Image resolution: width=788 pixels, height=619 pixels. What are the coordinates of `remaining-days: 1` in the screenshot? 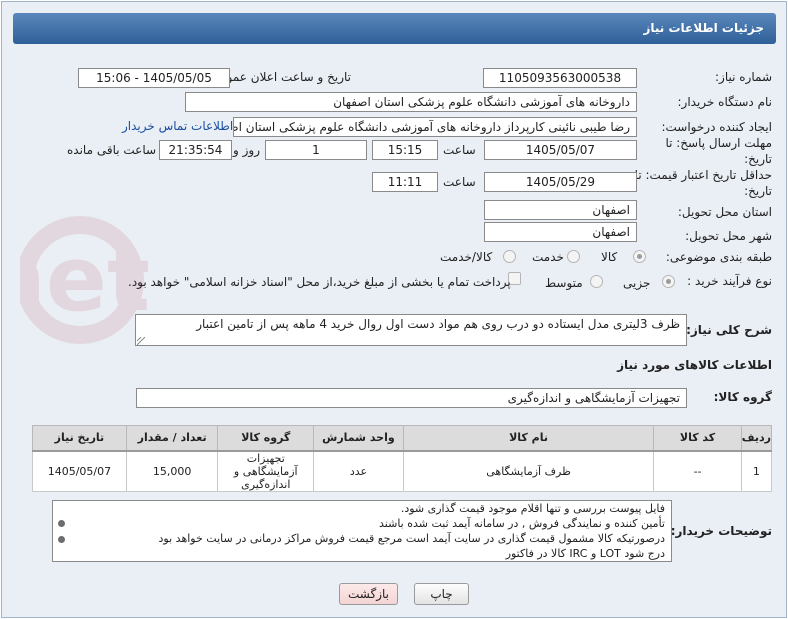 It's located at (316, 150).